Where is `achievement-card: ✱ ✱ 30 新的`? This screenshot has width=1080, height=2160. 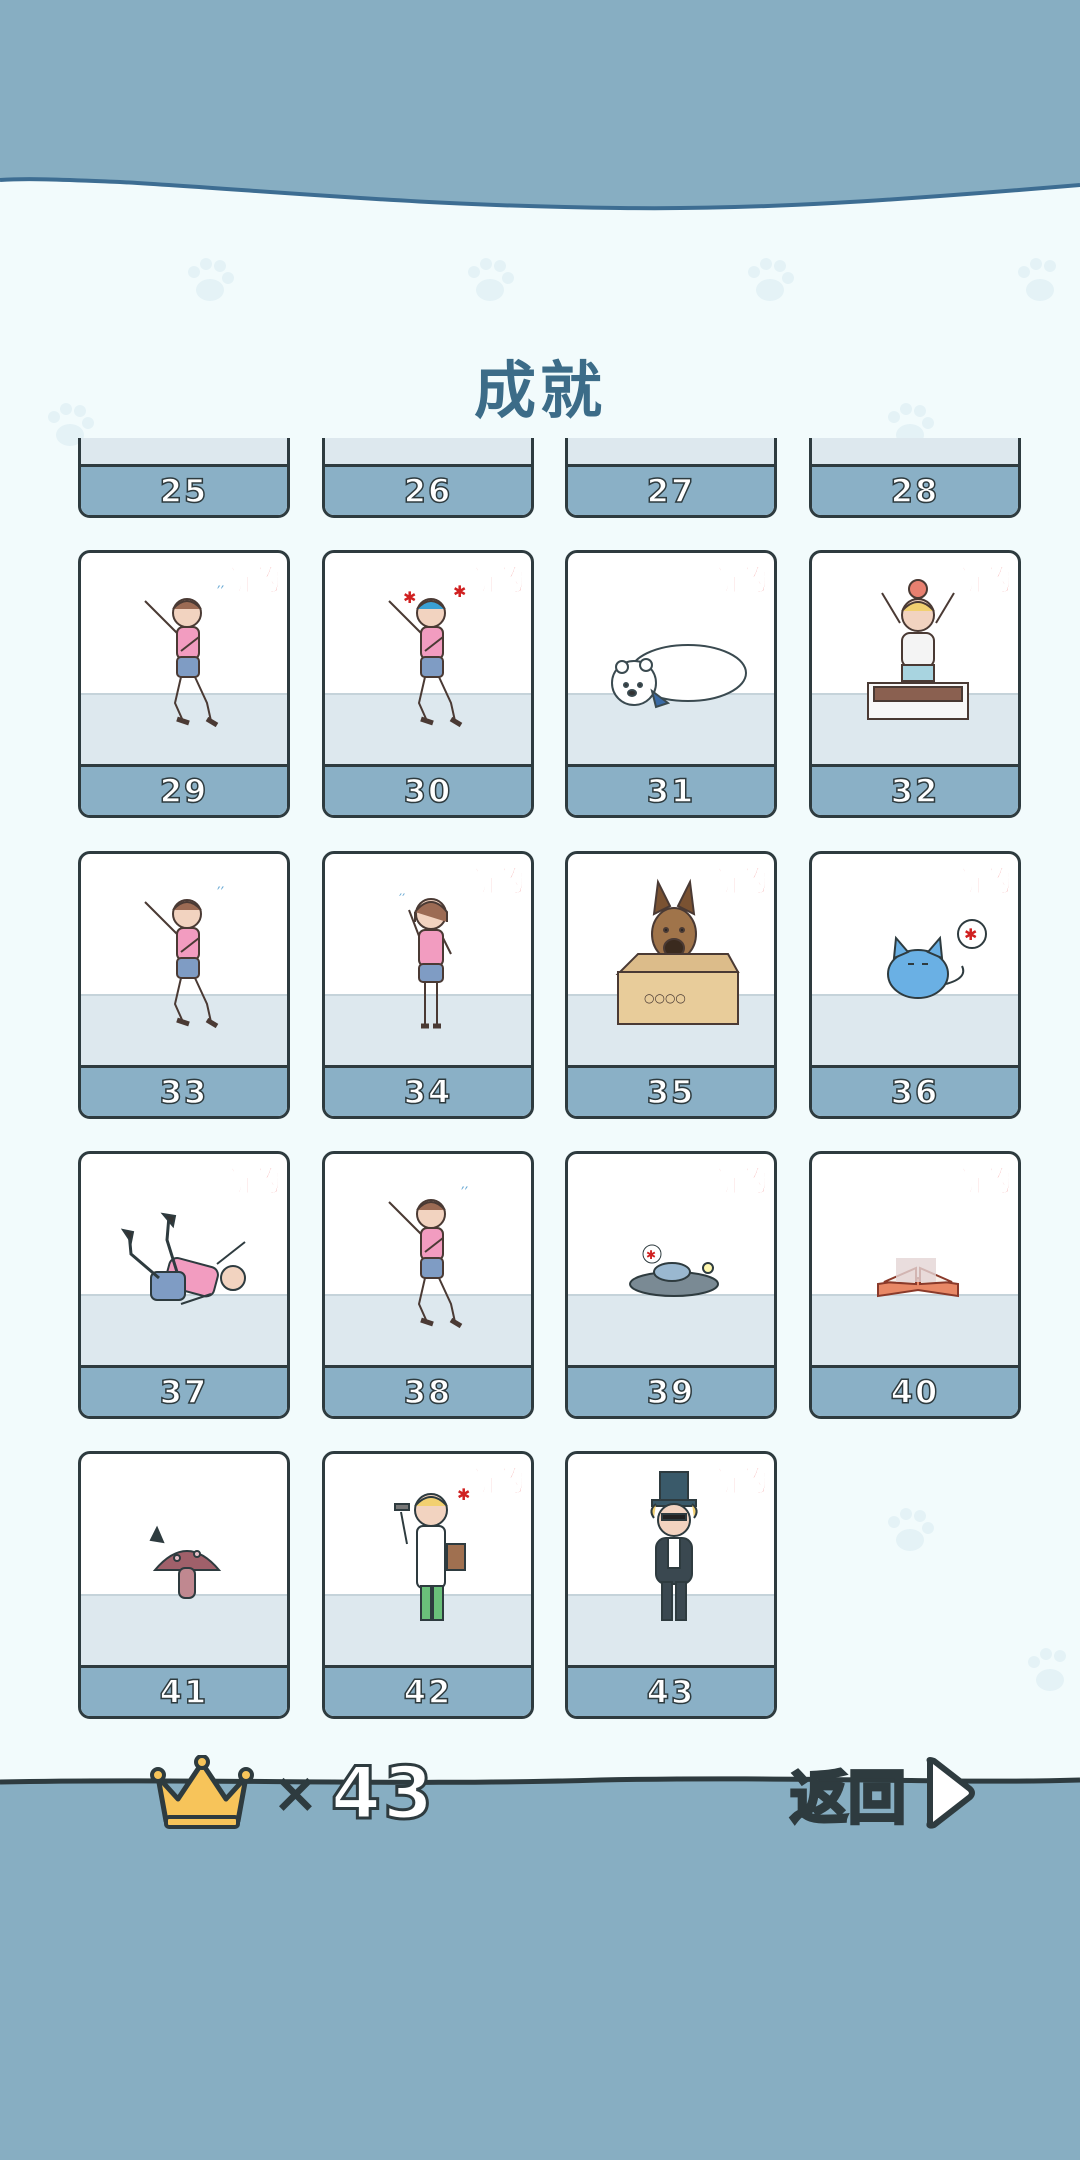 achievement-card: ✱ ✱ 30 新的 is located at coordinates (428, 684).